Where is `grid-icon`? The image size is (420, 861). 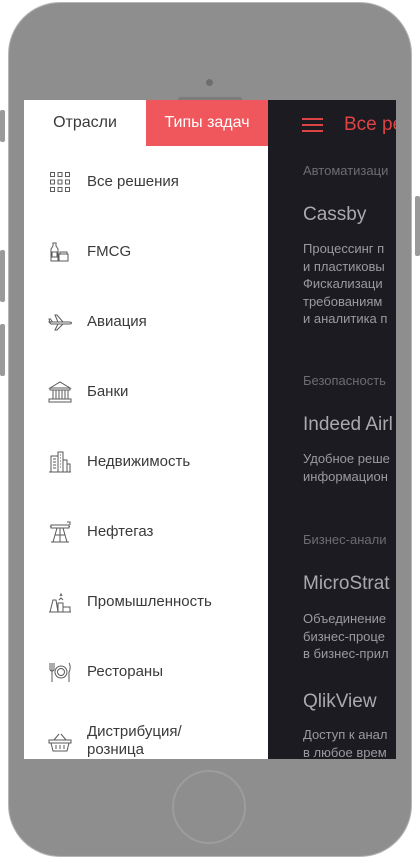
grid-icon is located at coordinates (60, 182).